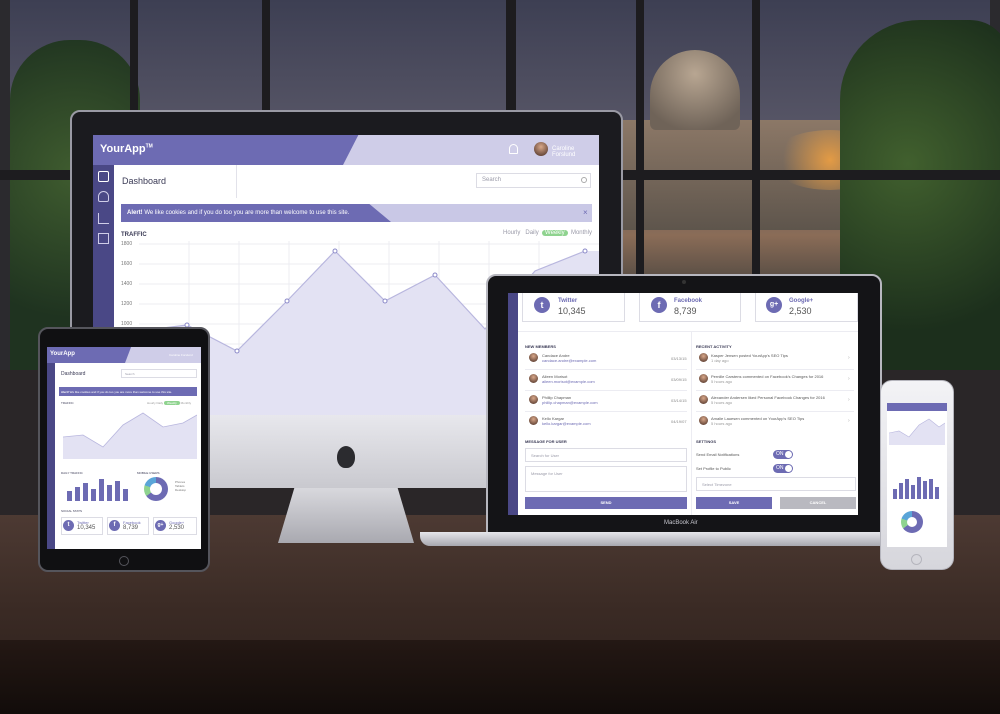  Describe the element at coordinates (581, 233) in the screenshot. I see `tab-monthly: Monthly` at that location.